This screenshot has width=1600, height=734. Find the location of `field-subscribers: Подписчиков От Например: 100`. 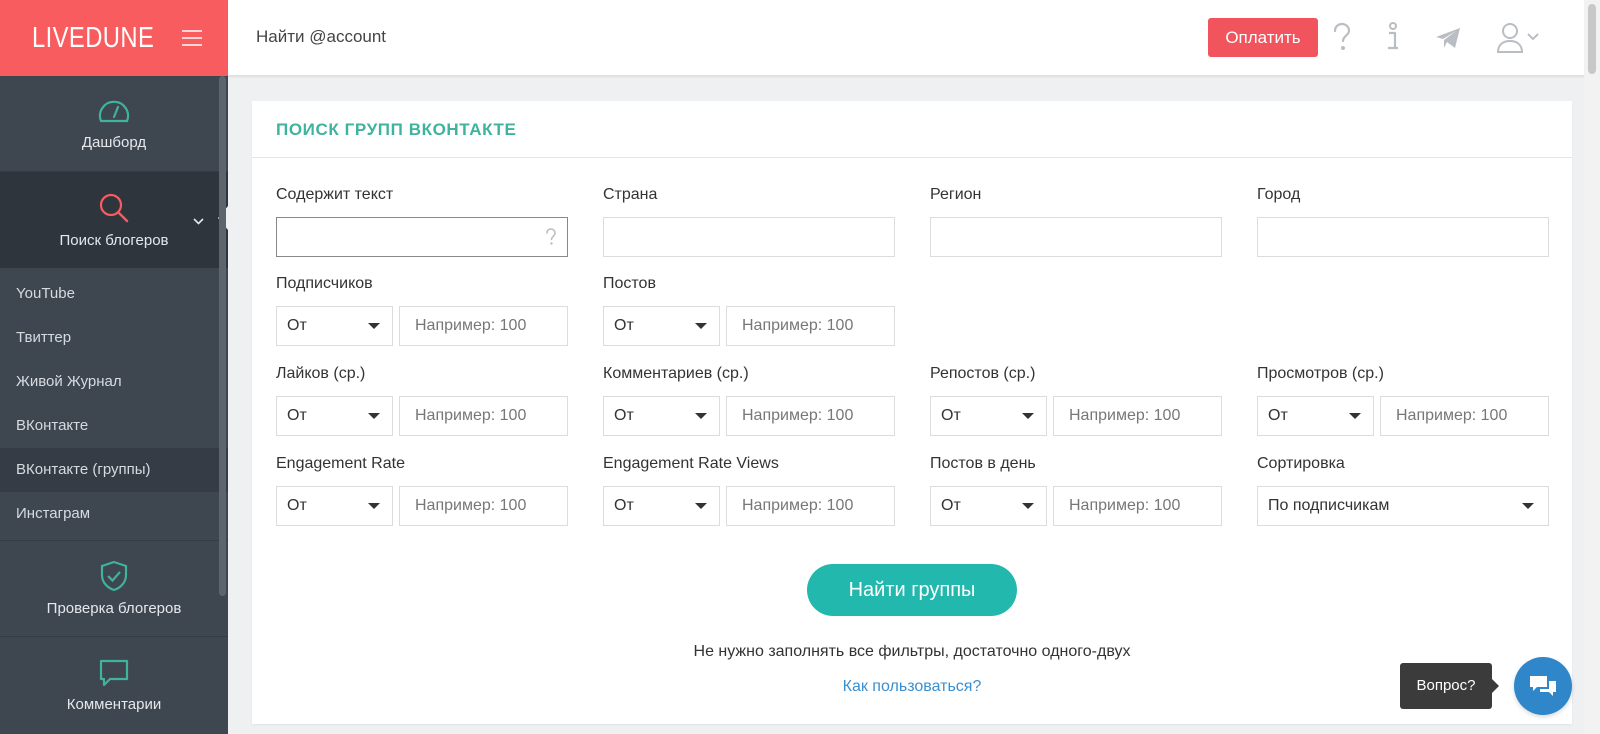

field-subscribers: Подписчиков От Например: 100 is located at coordinates (422, 310).